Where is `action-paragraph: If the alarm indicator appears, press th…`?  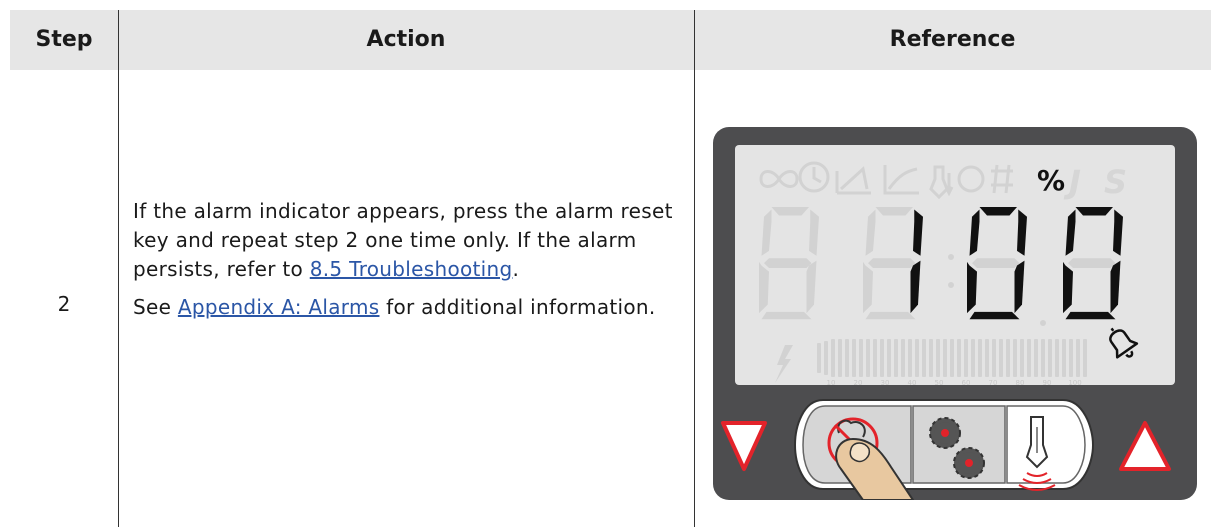 action-paragraph: If the alarm indicator appears, press th… is located at coordinates (409, 240).